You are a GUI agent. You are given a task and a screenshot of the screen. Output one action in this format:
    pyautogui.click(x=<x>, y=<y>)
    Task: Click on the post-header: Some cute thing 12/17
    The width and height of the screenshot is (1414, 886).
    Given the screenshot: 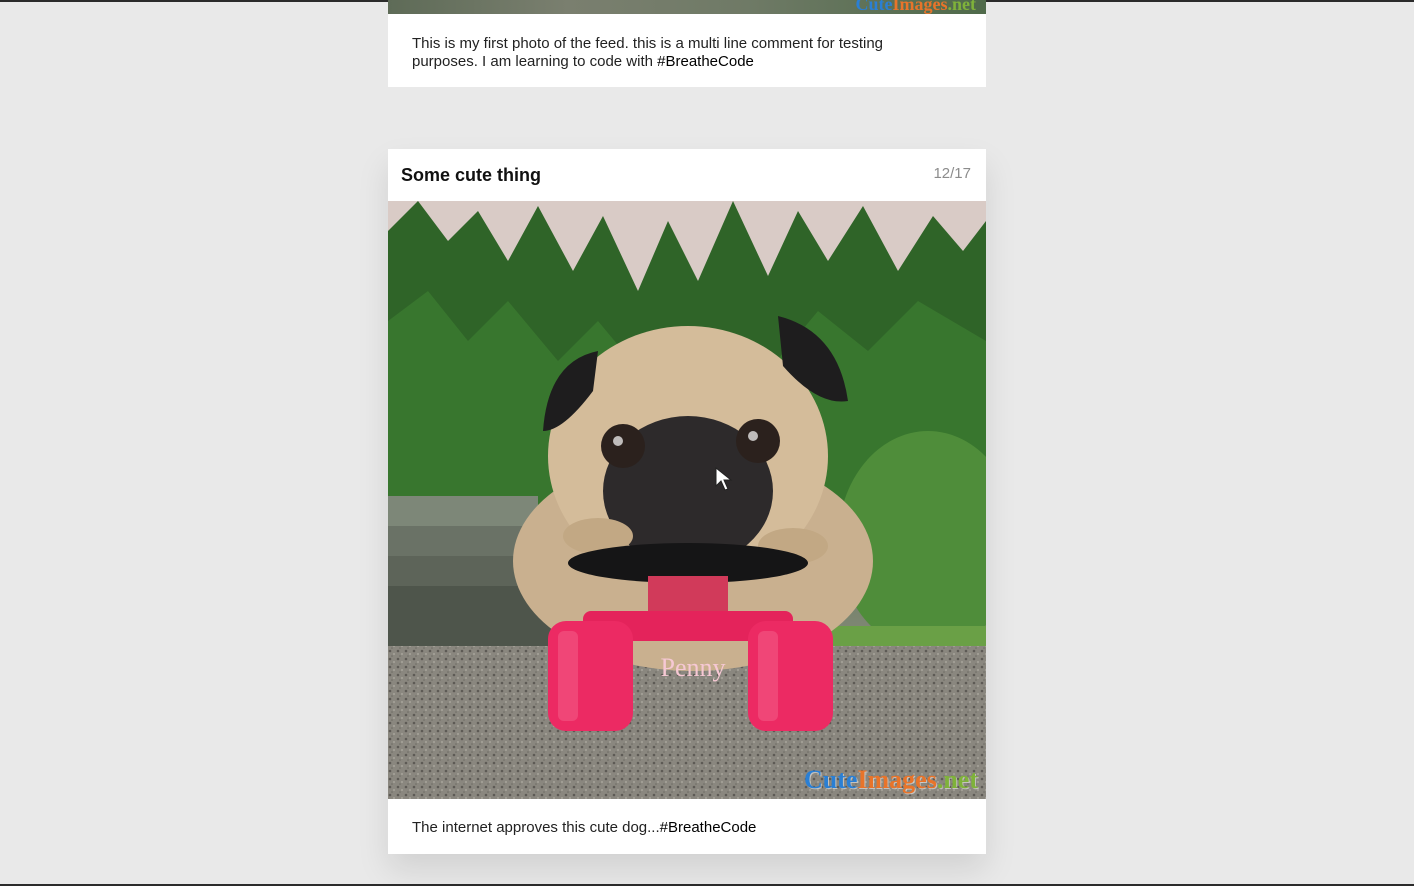 What is the action you would take?
    pyautogui.click(x=687, y=175)
    